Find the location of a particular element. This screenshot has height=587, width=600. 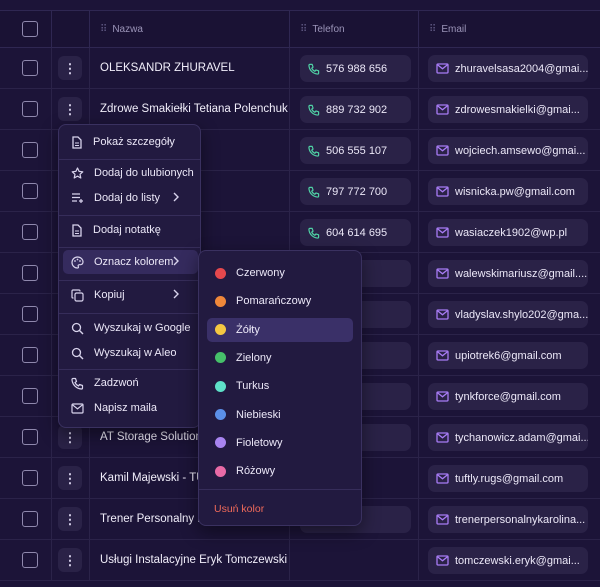

menu-item-add-favorites: Dodaj do ulubionych is located at coordinates (130, 173).